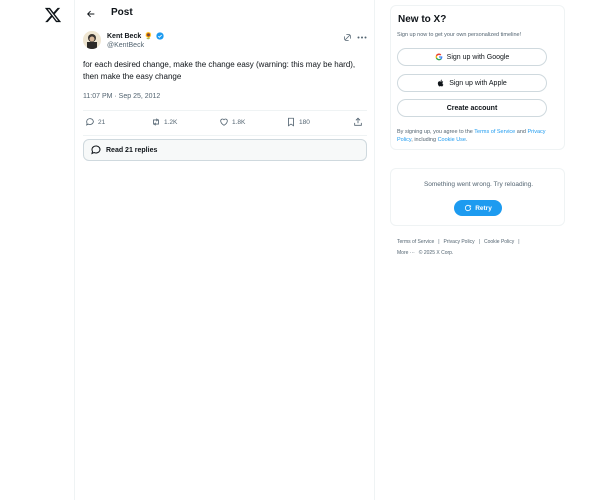 The height and width of the screenshot is (500, 600). Describe the element at coordinates (483, 208) in the screenshot. I see `retry-label: Retry` at that location.